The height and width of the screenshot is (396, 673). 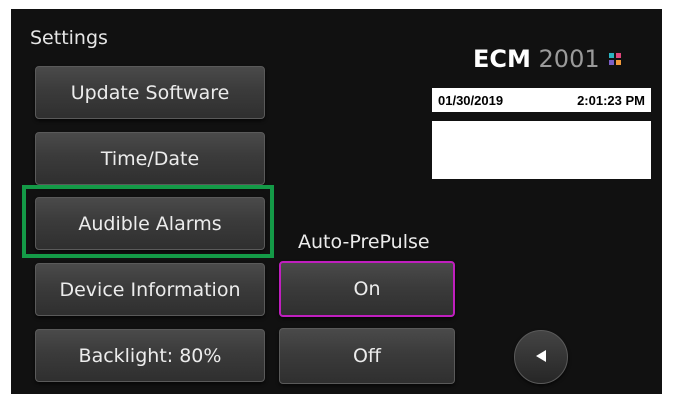 What do you see at coordinates (367, 289) in the screenshot?
I see `auto-prepulse-on-button: On` at bounding box center [367, 289].